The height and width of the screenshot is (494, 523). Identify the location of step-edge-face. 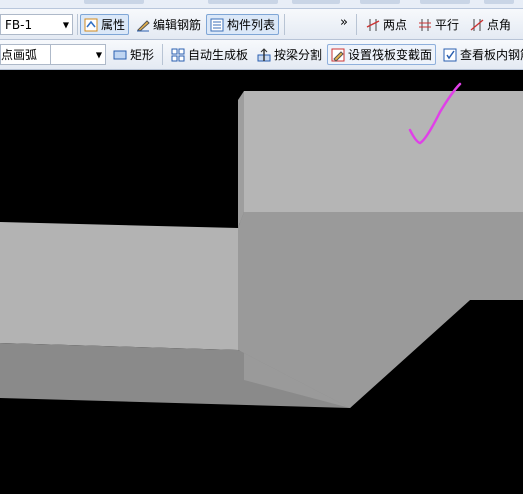
(241, 159).